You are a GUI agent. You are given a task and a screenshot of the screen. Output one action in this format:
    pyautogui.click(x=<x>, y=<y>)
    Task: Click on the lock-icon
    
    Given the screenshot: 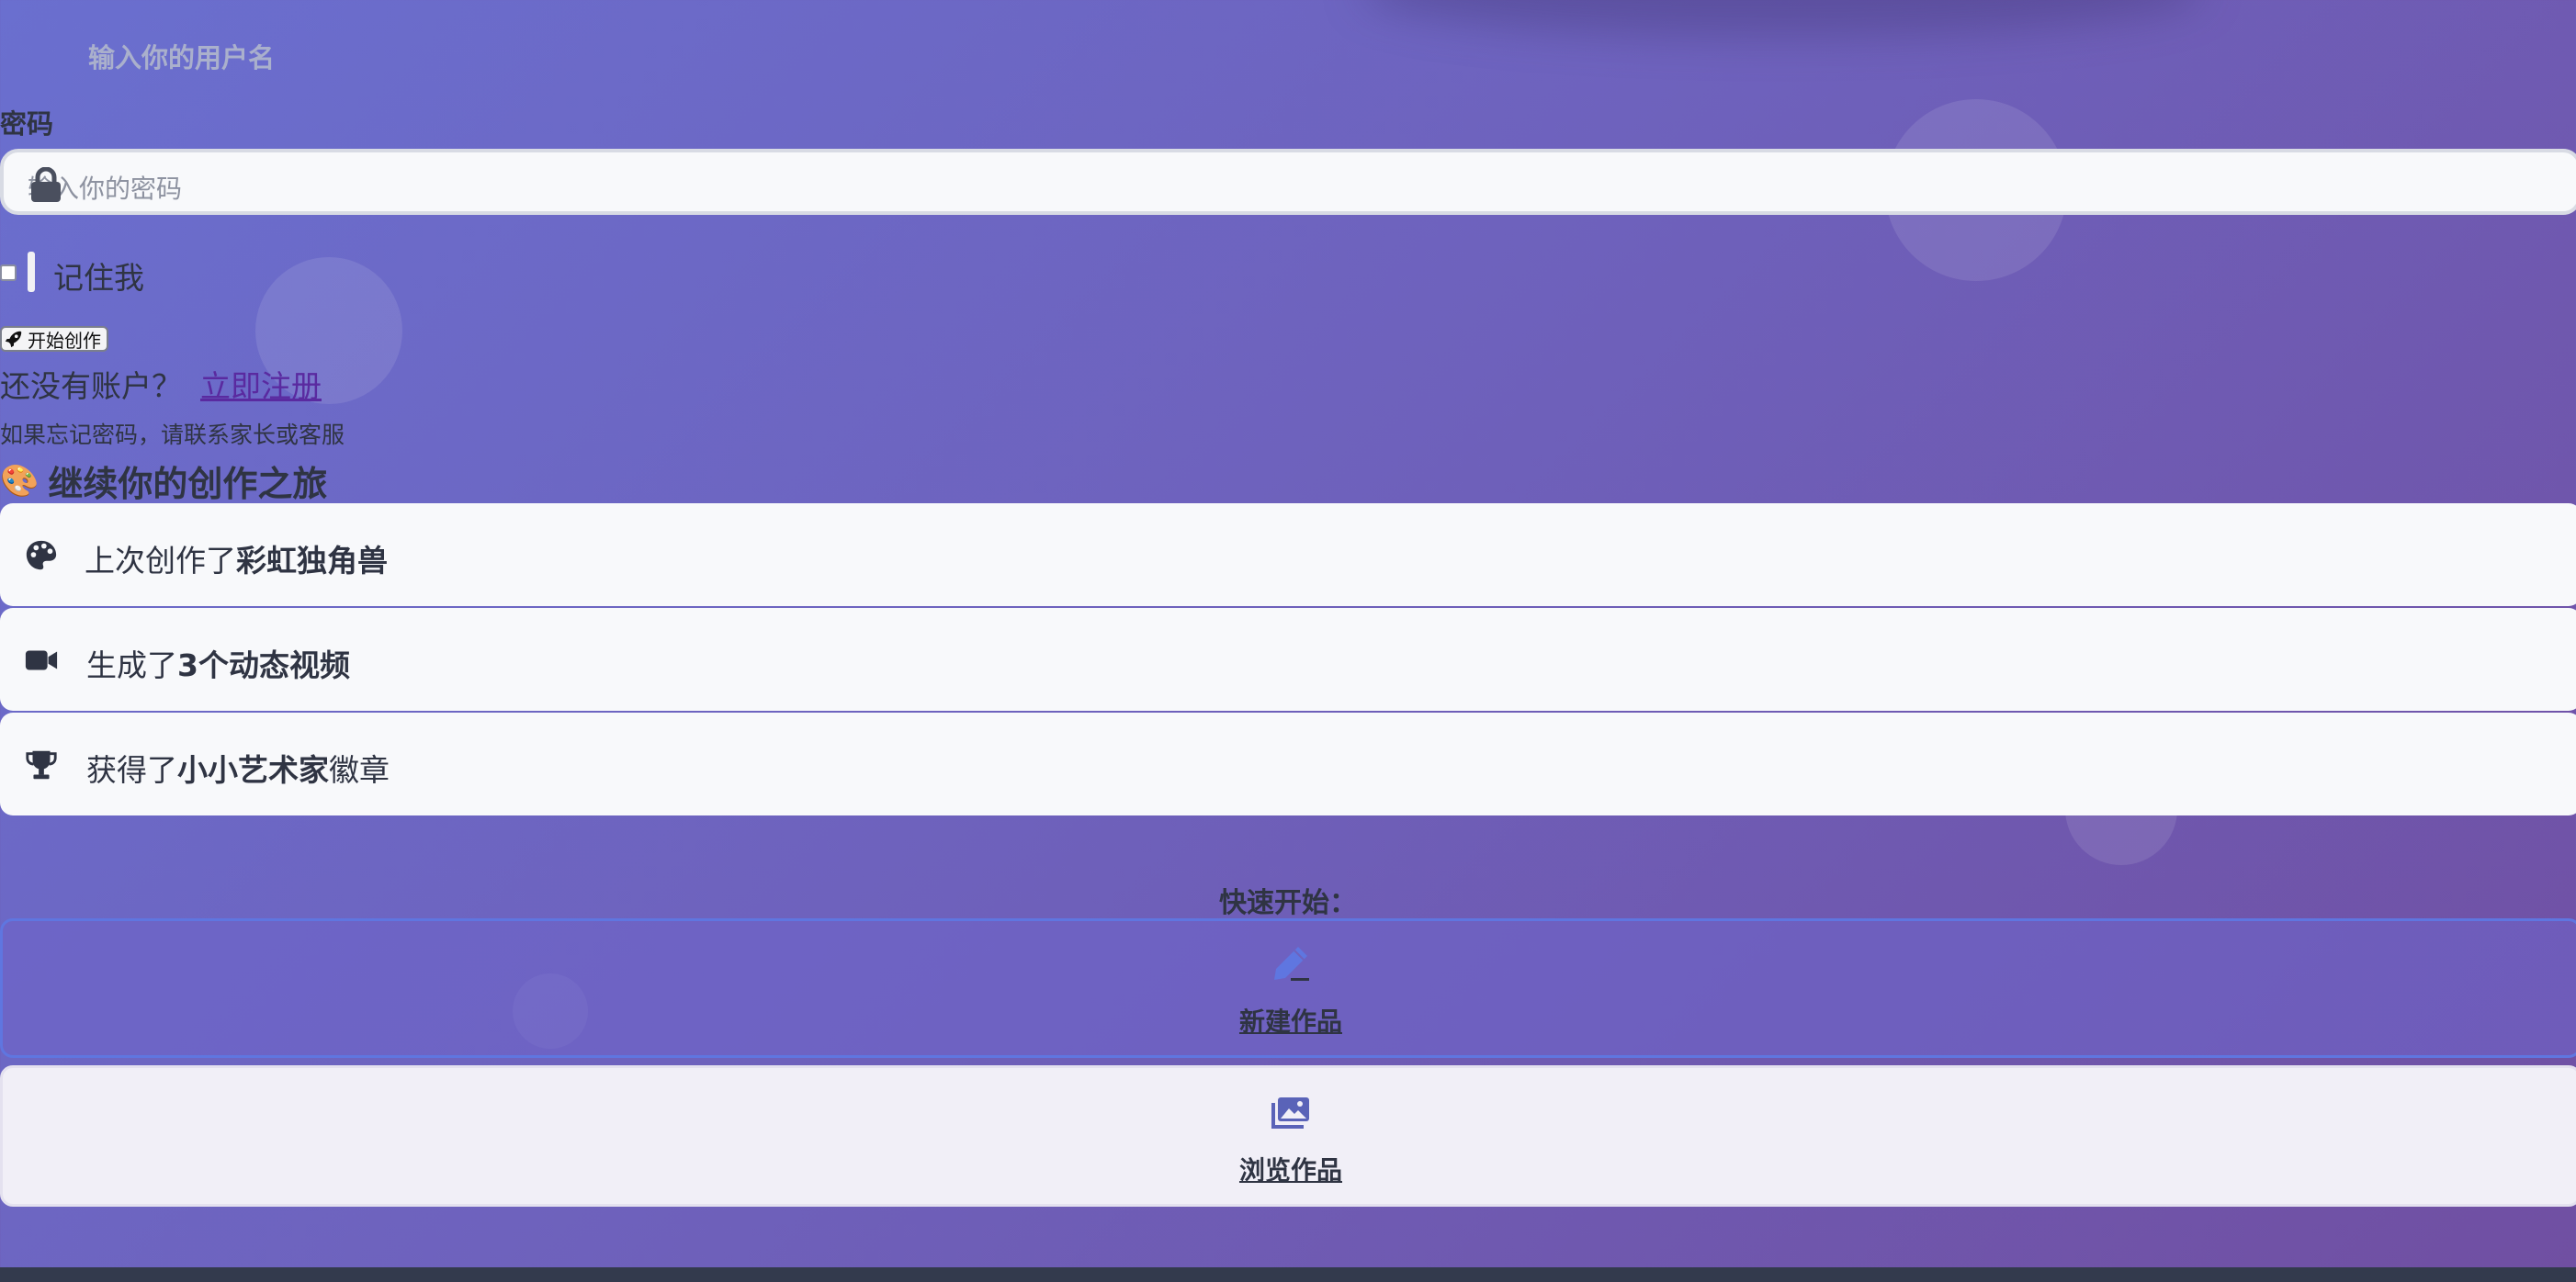 What is the action you would take?
    pyautogui.click(x=46, y=185)
    